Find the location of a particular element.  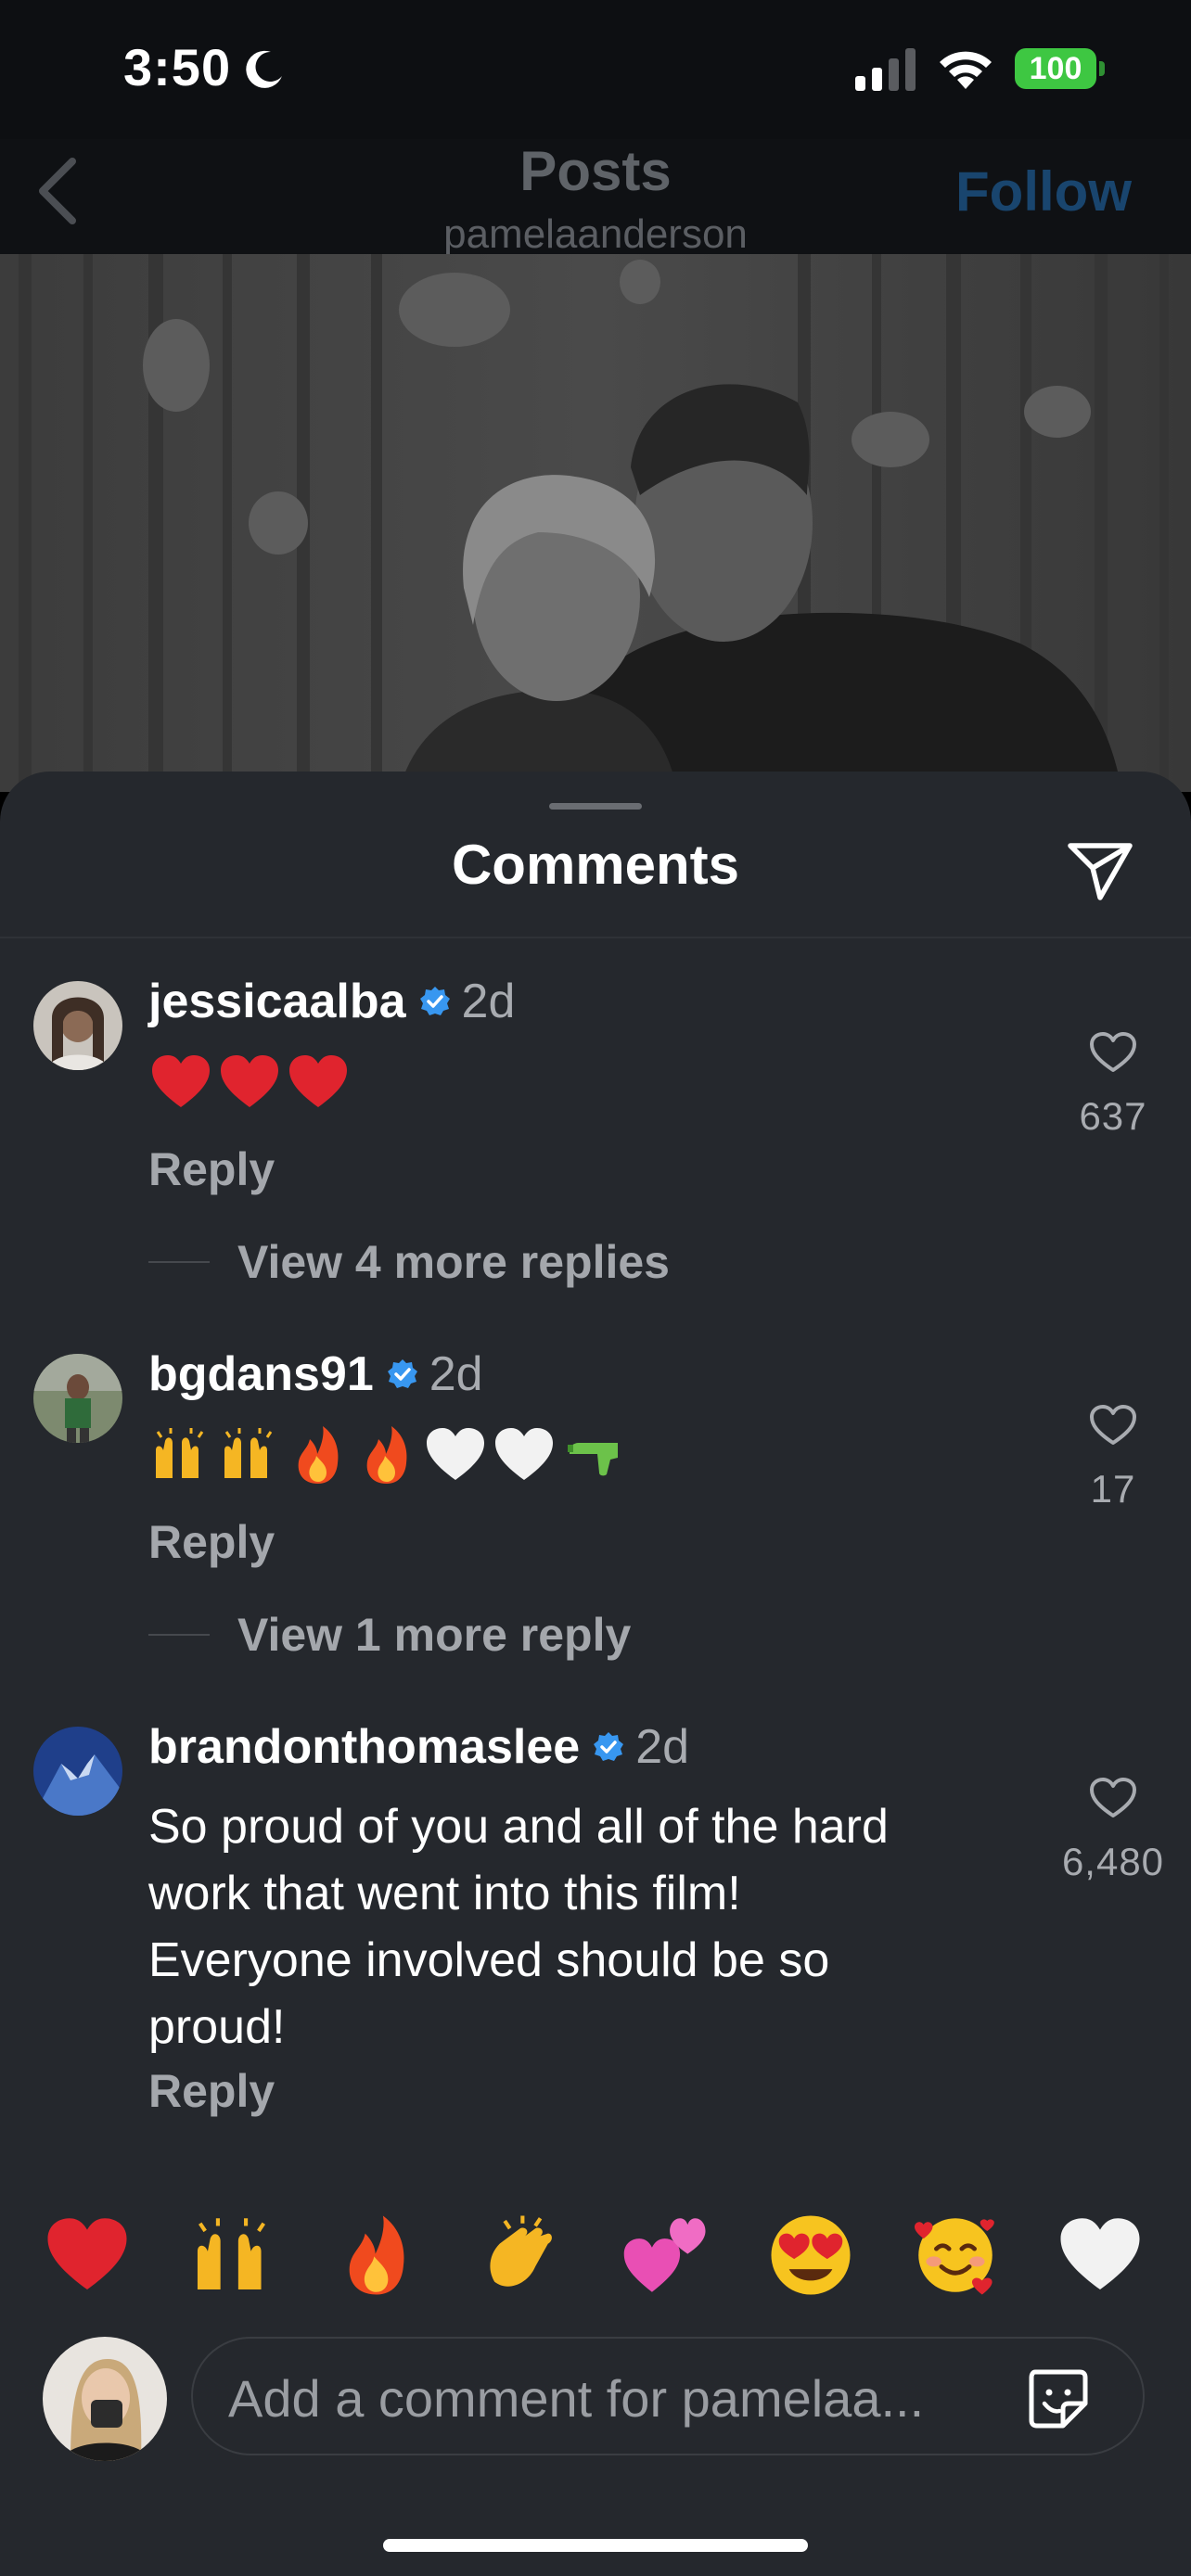

reaction-red-heart is located at coordinates (87, 2256).